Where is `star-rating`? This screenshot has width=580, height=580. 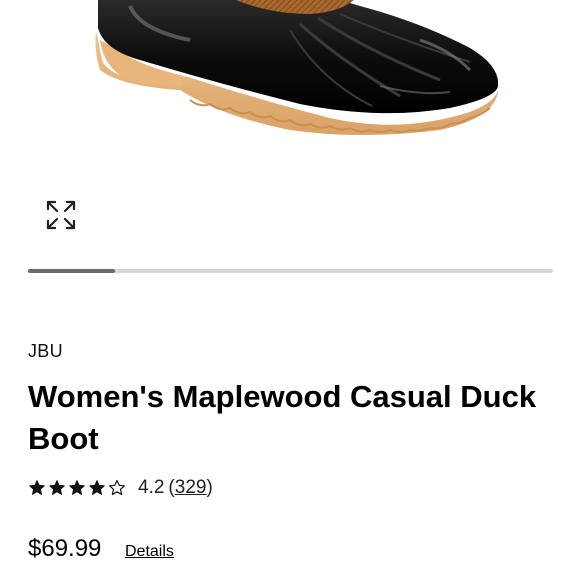 star-rating is located at coordinates (77, 488).